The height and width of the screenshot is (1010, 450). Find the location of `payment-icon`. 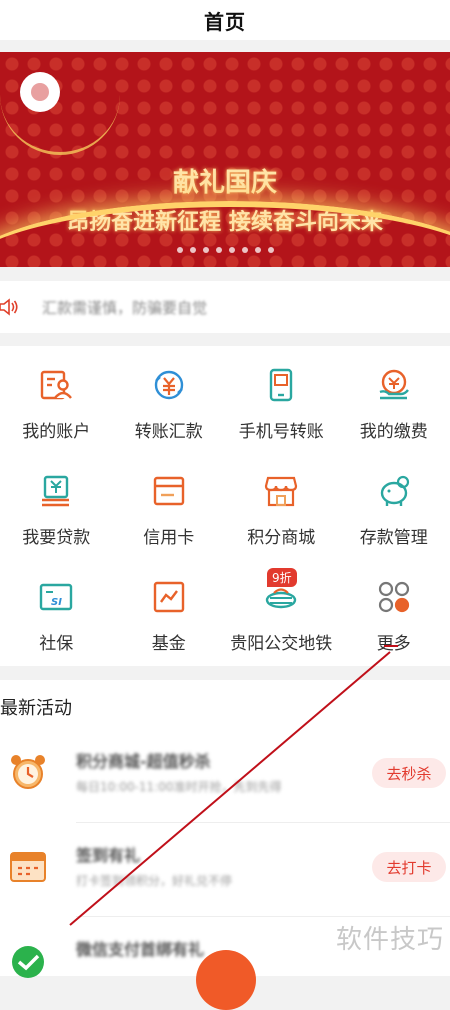

payment-icon is located at coordinates (394, 385).